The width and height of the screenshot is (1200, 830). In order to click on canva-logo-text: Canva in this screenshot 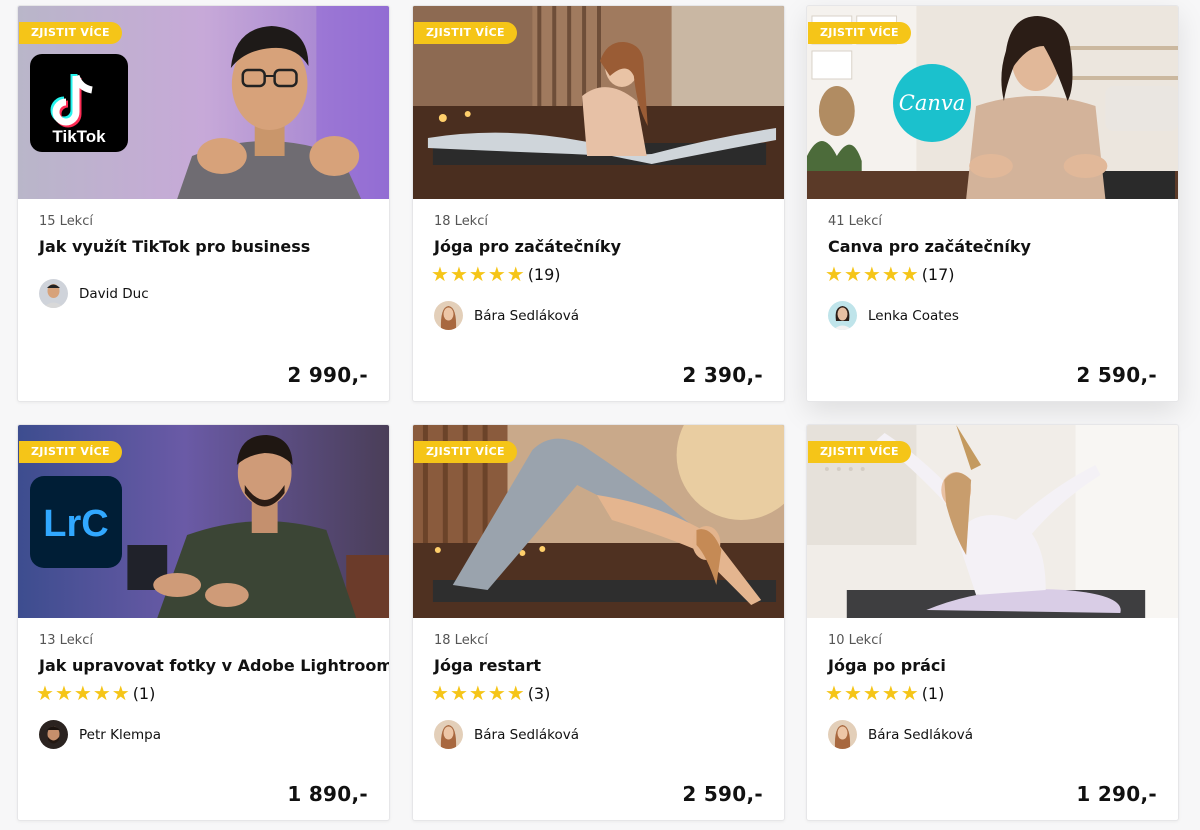, I will do `click(932, 103)`.